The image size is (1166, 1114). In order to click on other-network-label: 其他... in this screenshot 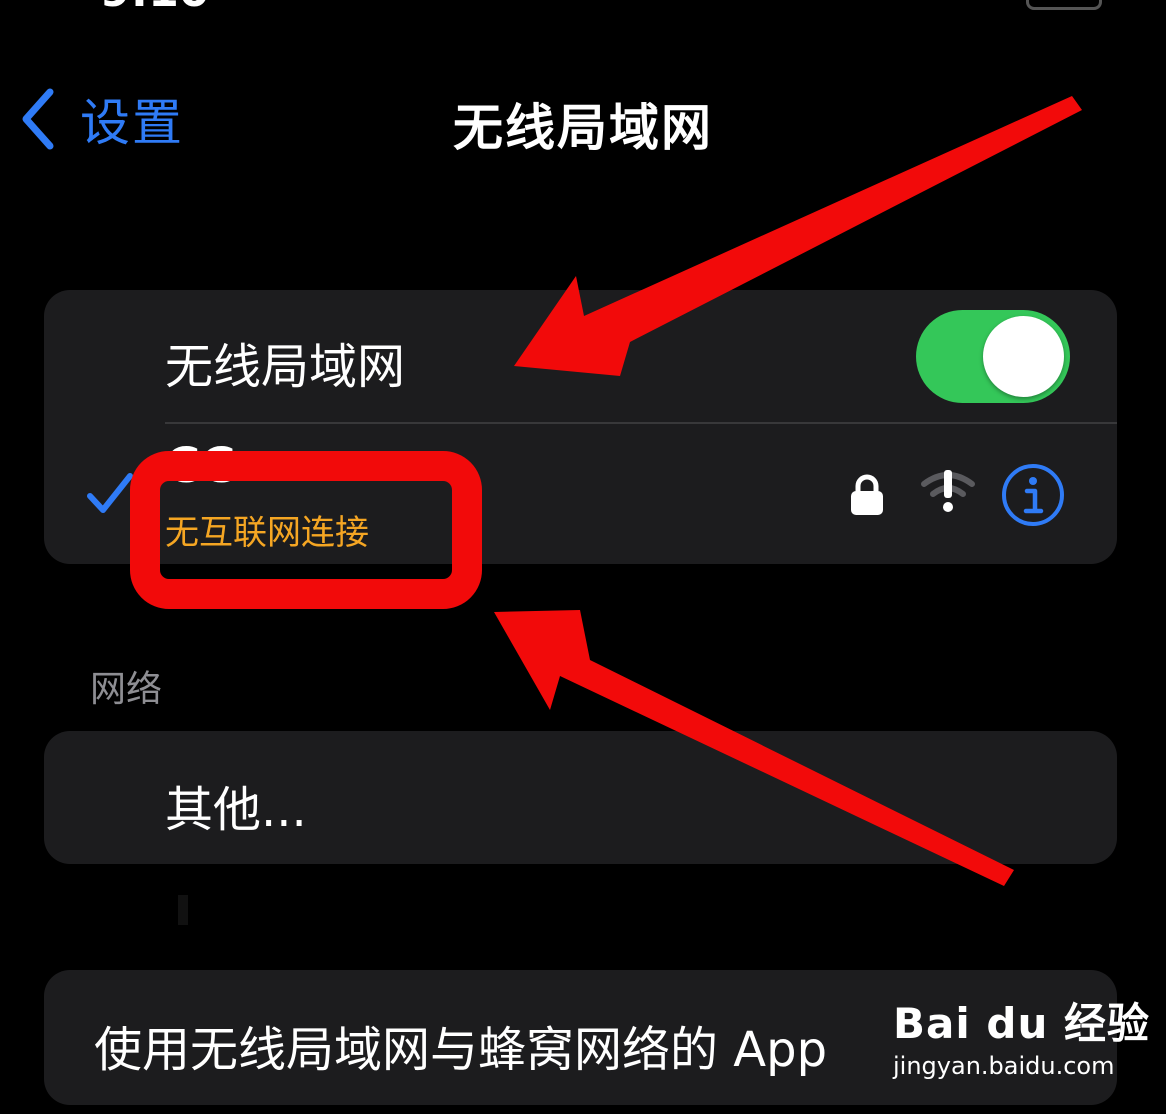, I will do `click(236, 810)`.